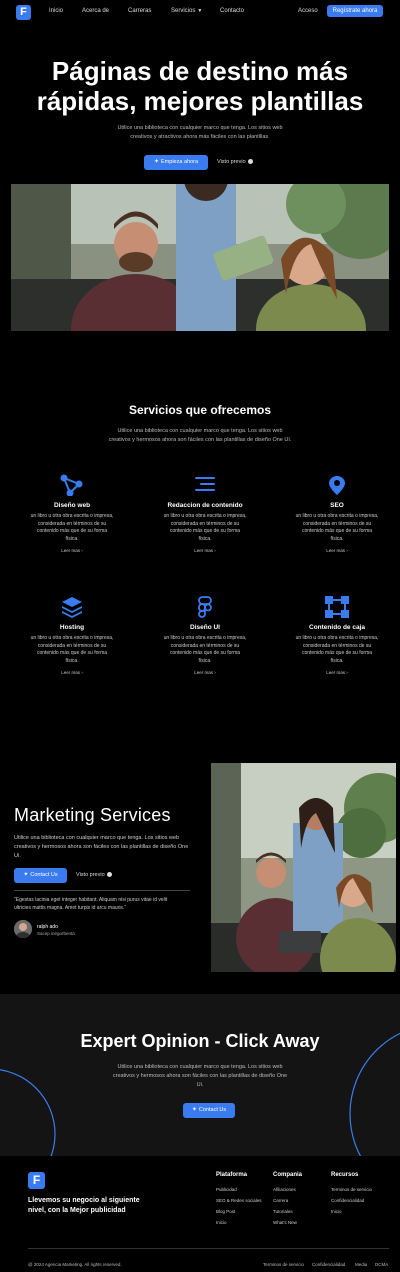  Describe the element at coordinates (308, 11) in the screenshot. I see `login-link: Acceso` at that location.